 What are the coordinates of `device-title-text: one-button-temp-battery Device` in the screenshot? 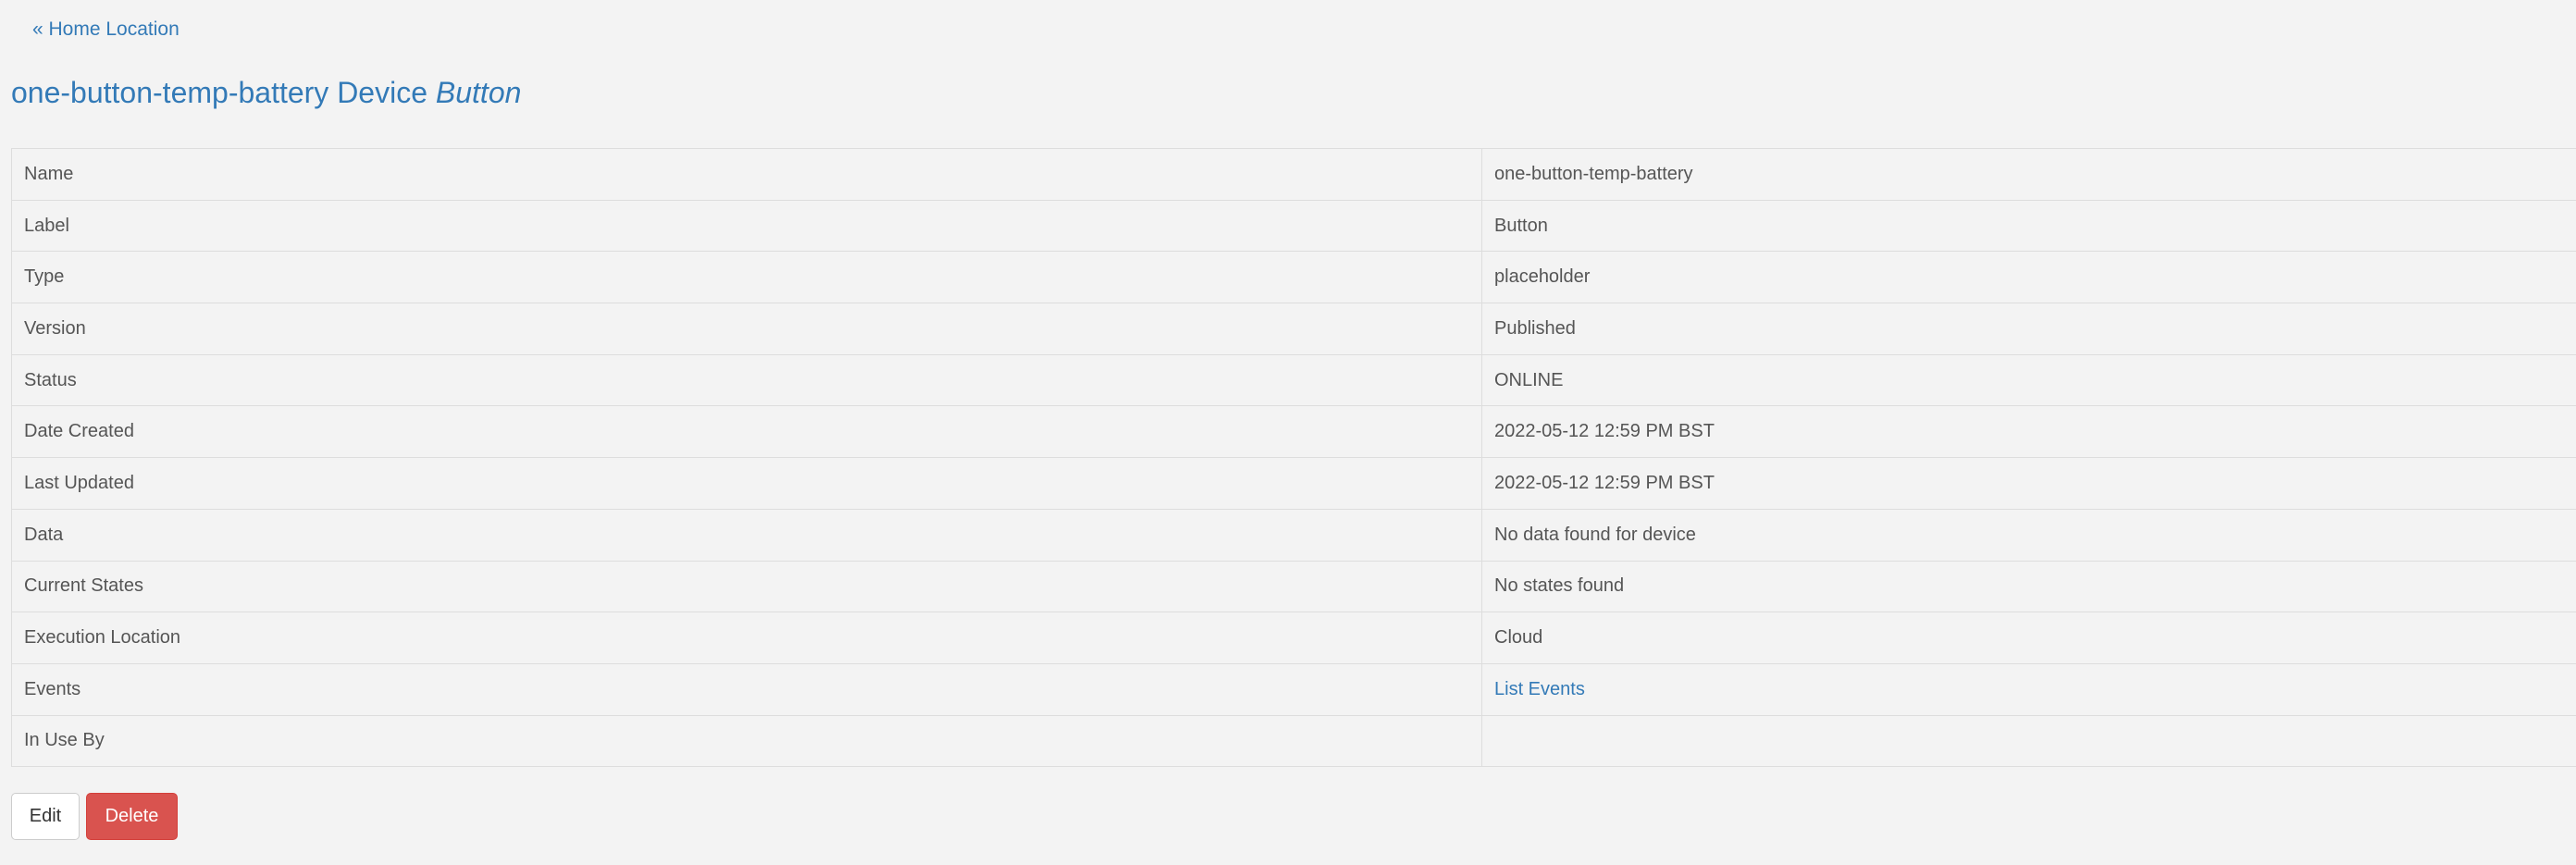 It's located at (219, 92).